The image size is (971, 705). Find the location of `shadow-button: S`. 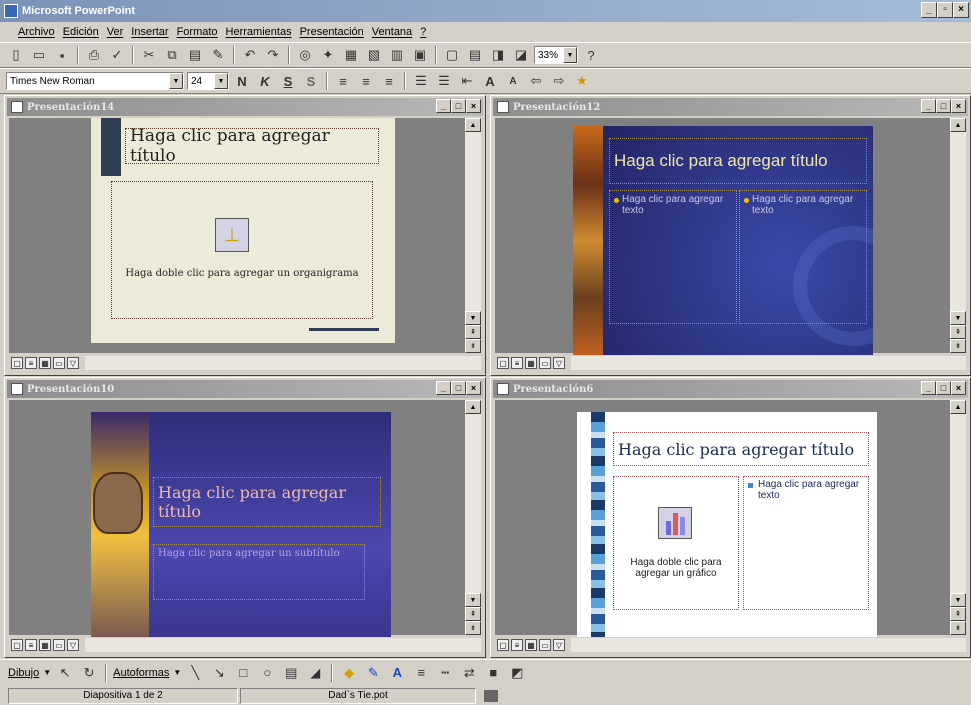

shadow-button: S is located at coordinates (311, 81).